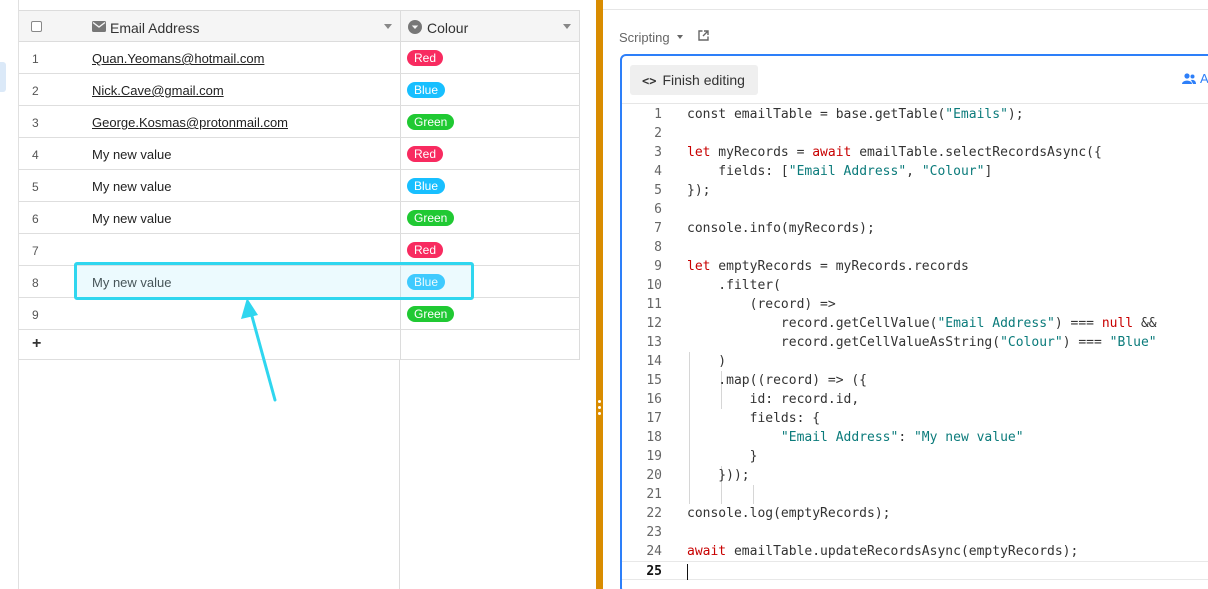 Image resolution: width=1208 pixels, height=589 pixels. What do you see at coordinates (915, 475) in the screenshot?
I see `code-line: 20 }));` at bounding box center [915, 475].